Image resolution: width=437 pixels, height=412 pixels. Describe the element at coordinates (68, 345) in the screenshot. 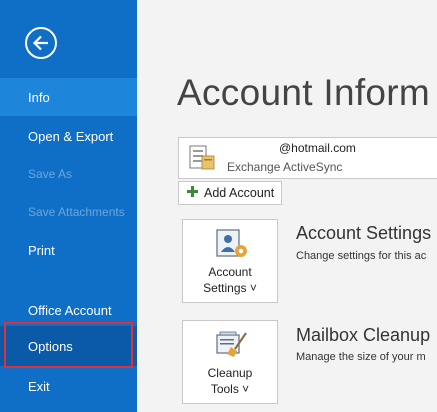

I see `options-highlight-box` at that location.